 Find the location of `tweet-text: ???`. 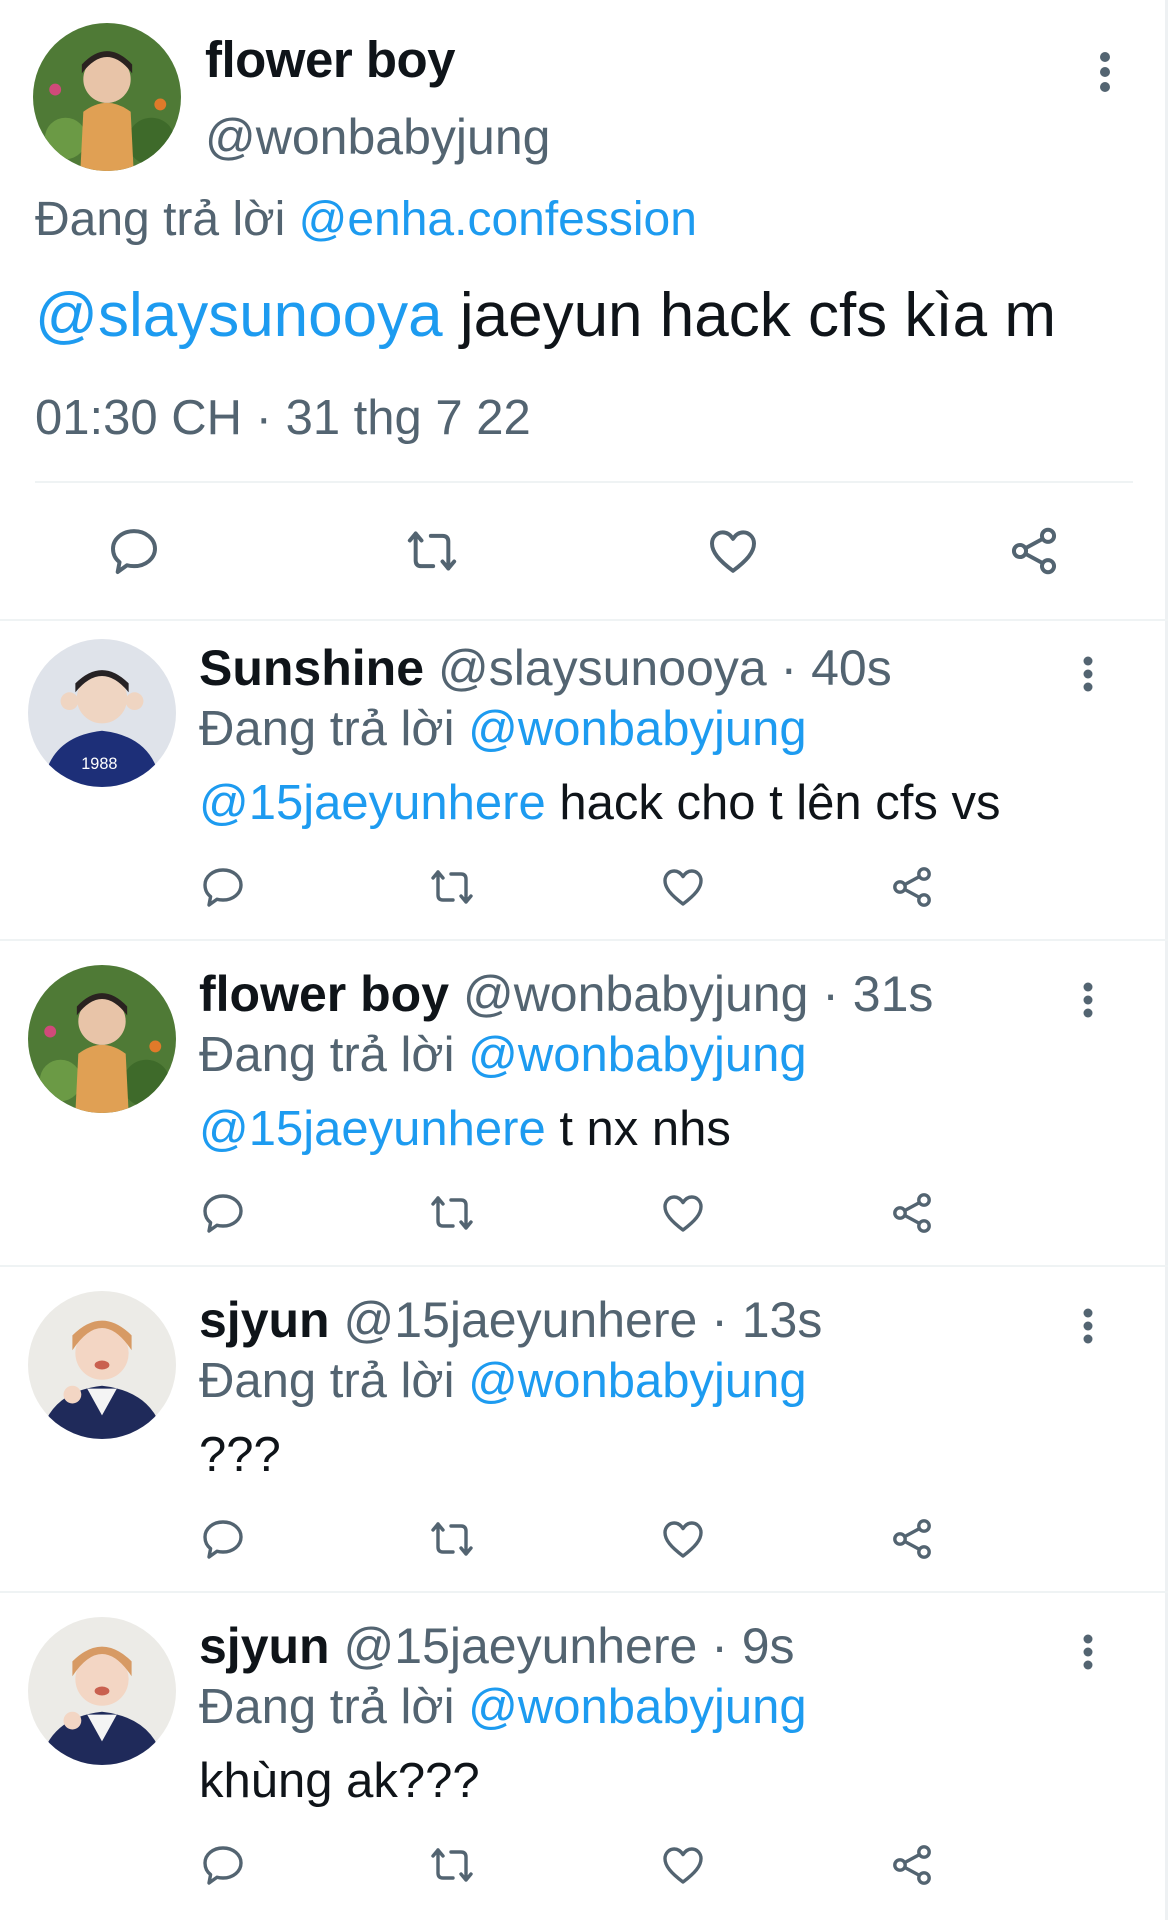

tweet-text: ??? is located at coordinates (240, 1455).